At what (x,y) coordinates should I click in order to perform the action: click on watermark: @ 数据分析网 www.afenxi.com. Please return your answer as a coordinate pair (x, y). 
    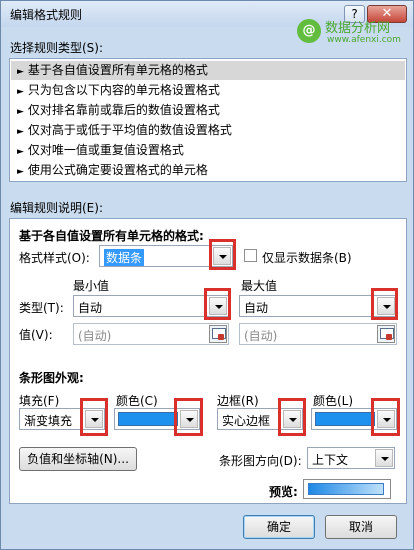
    Looking at the image, I should click on (352, 33).